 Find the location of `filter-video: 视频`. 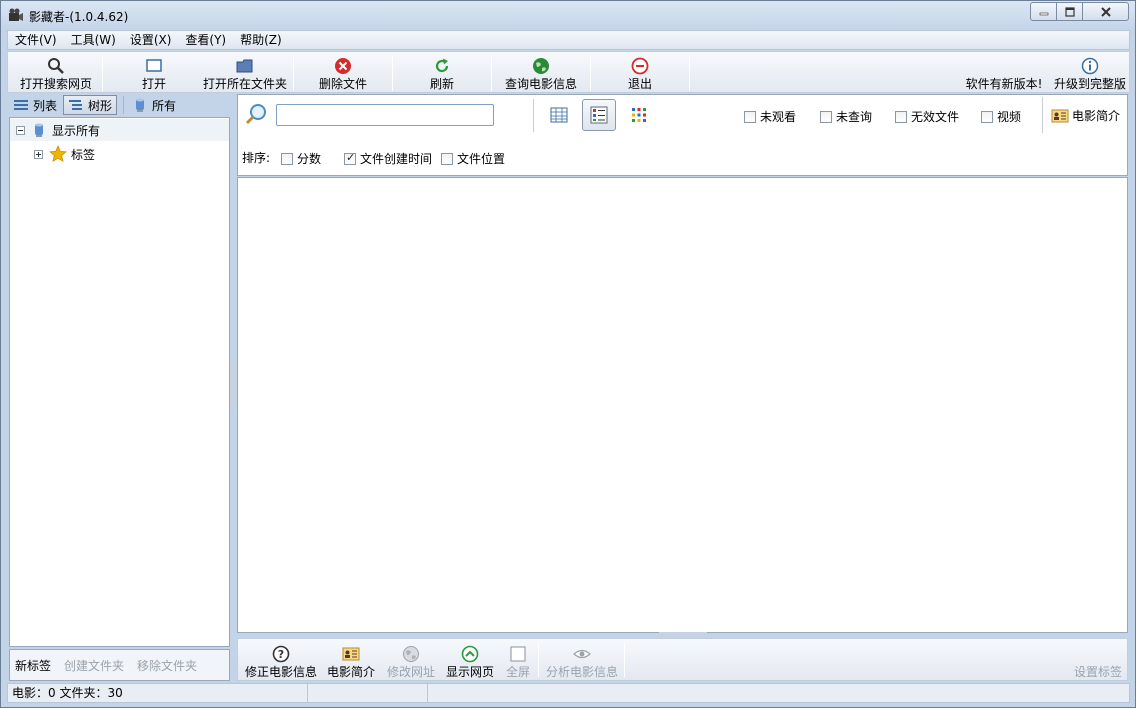

filter-video: 视频 is located at coordinates (1001, 116).